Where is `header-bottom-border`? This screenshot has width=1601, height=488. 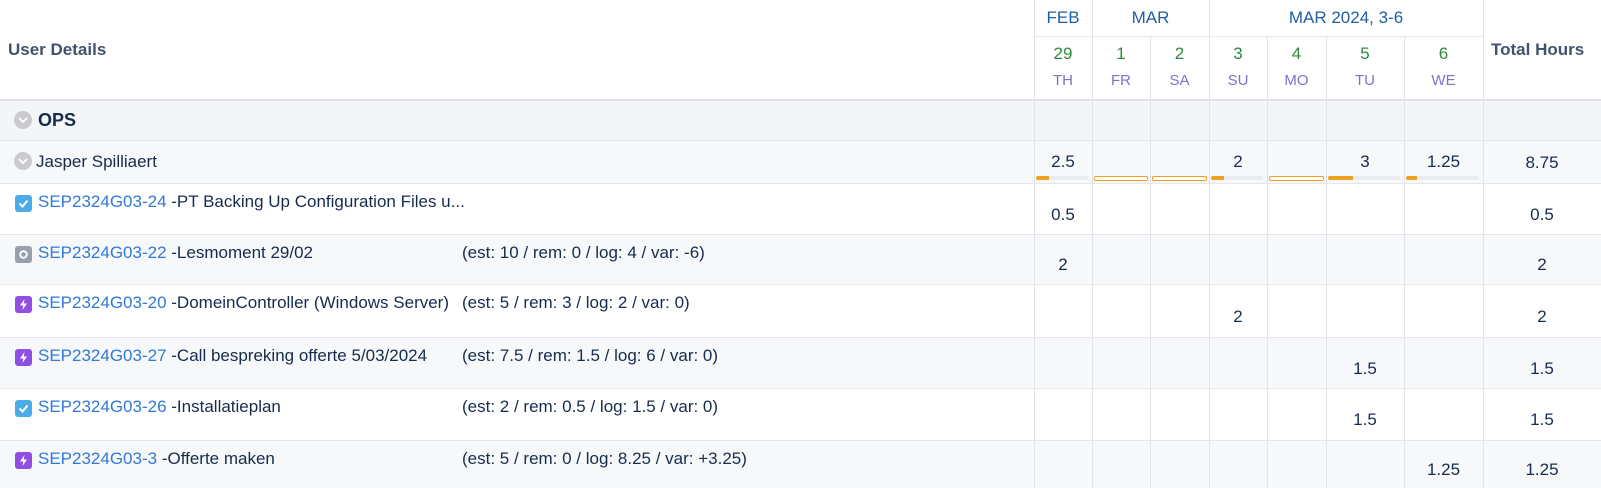 header-bottom-border is located at coordinates (800, 100).